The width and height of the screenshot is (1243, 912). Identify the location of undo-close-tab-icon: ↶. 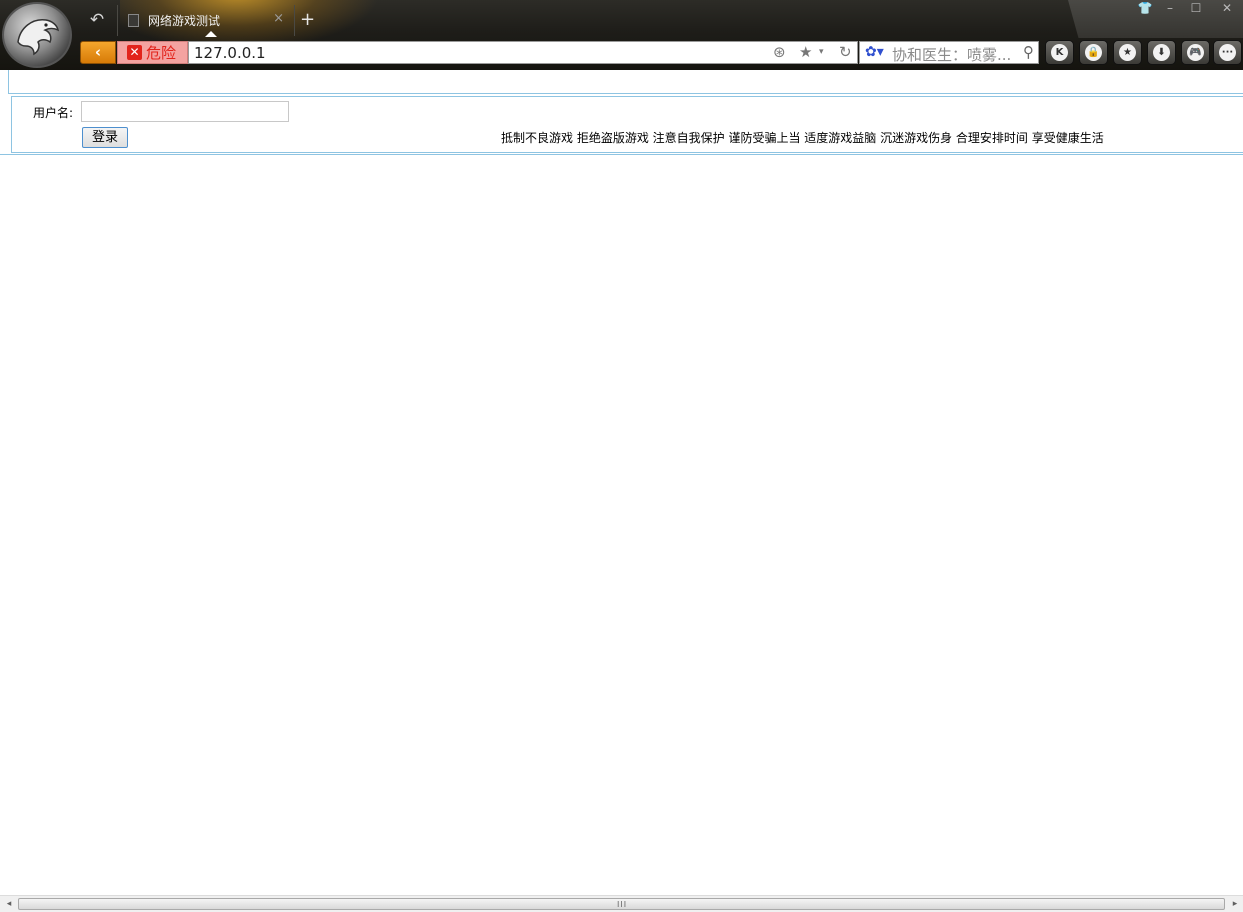
(97, 20).